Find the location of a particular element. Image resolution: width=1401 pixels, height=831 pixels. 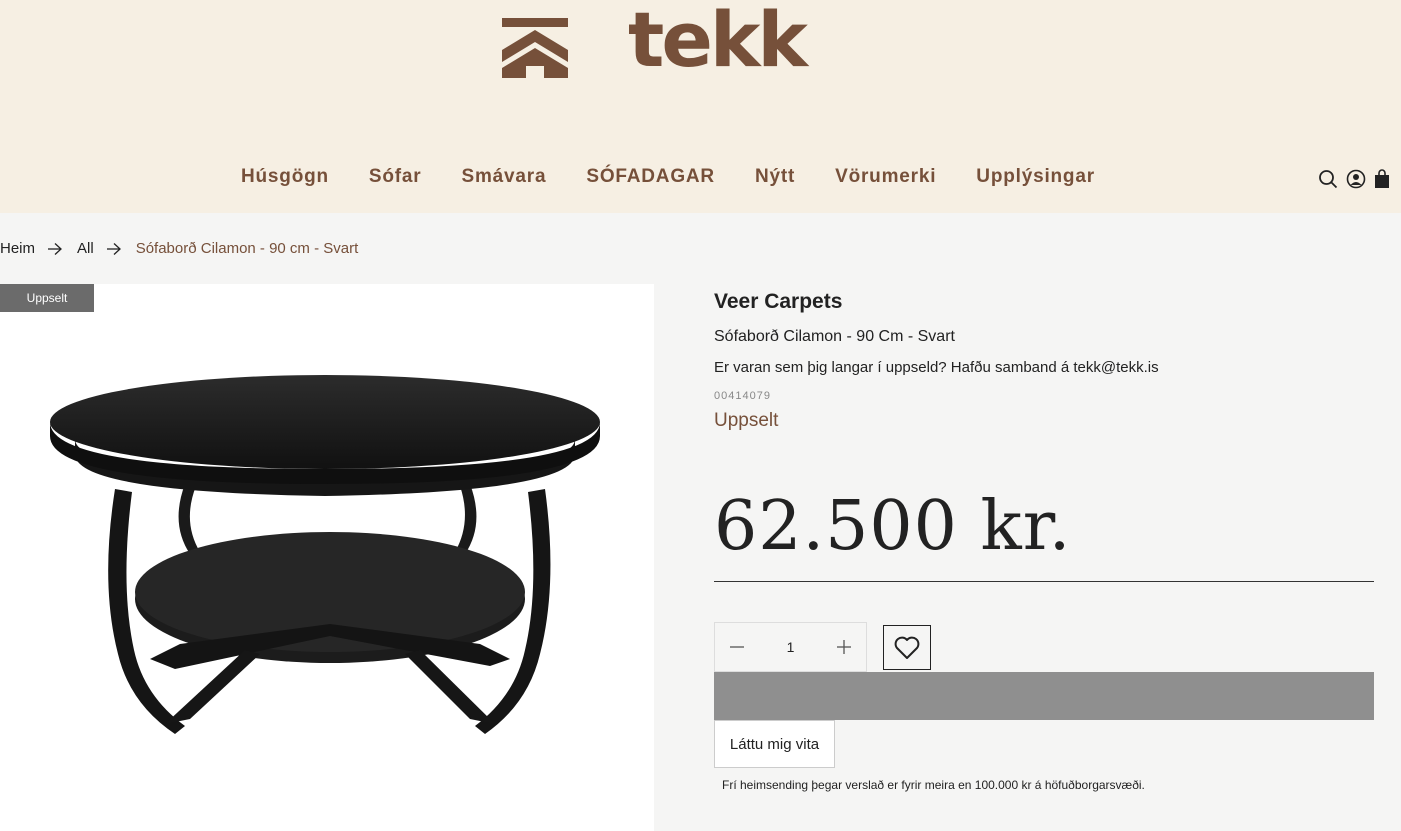

stock-status: Uppselt is located at coordinates (746, 420).